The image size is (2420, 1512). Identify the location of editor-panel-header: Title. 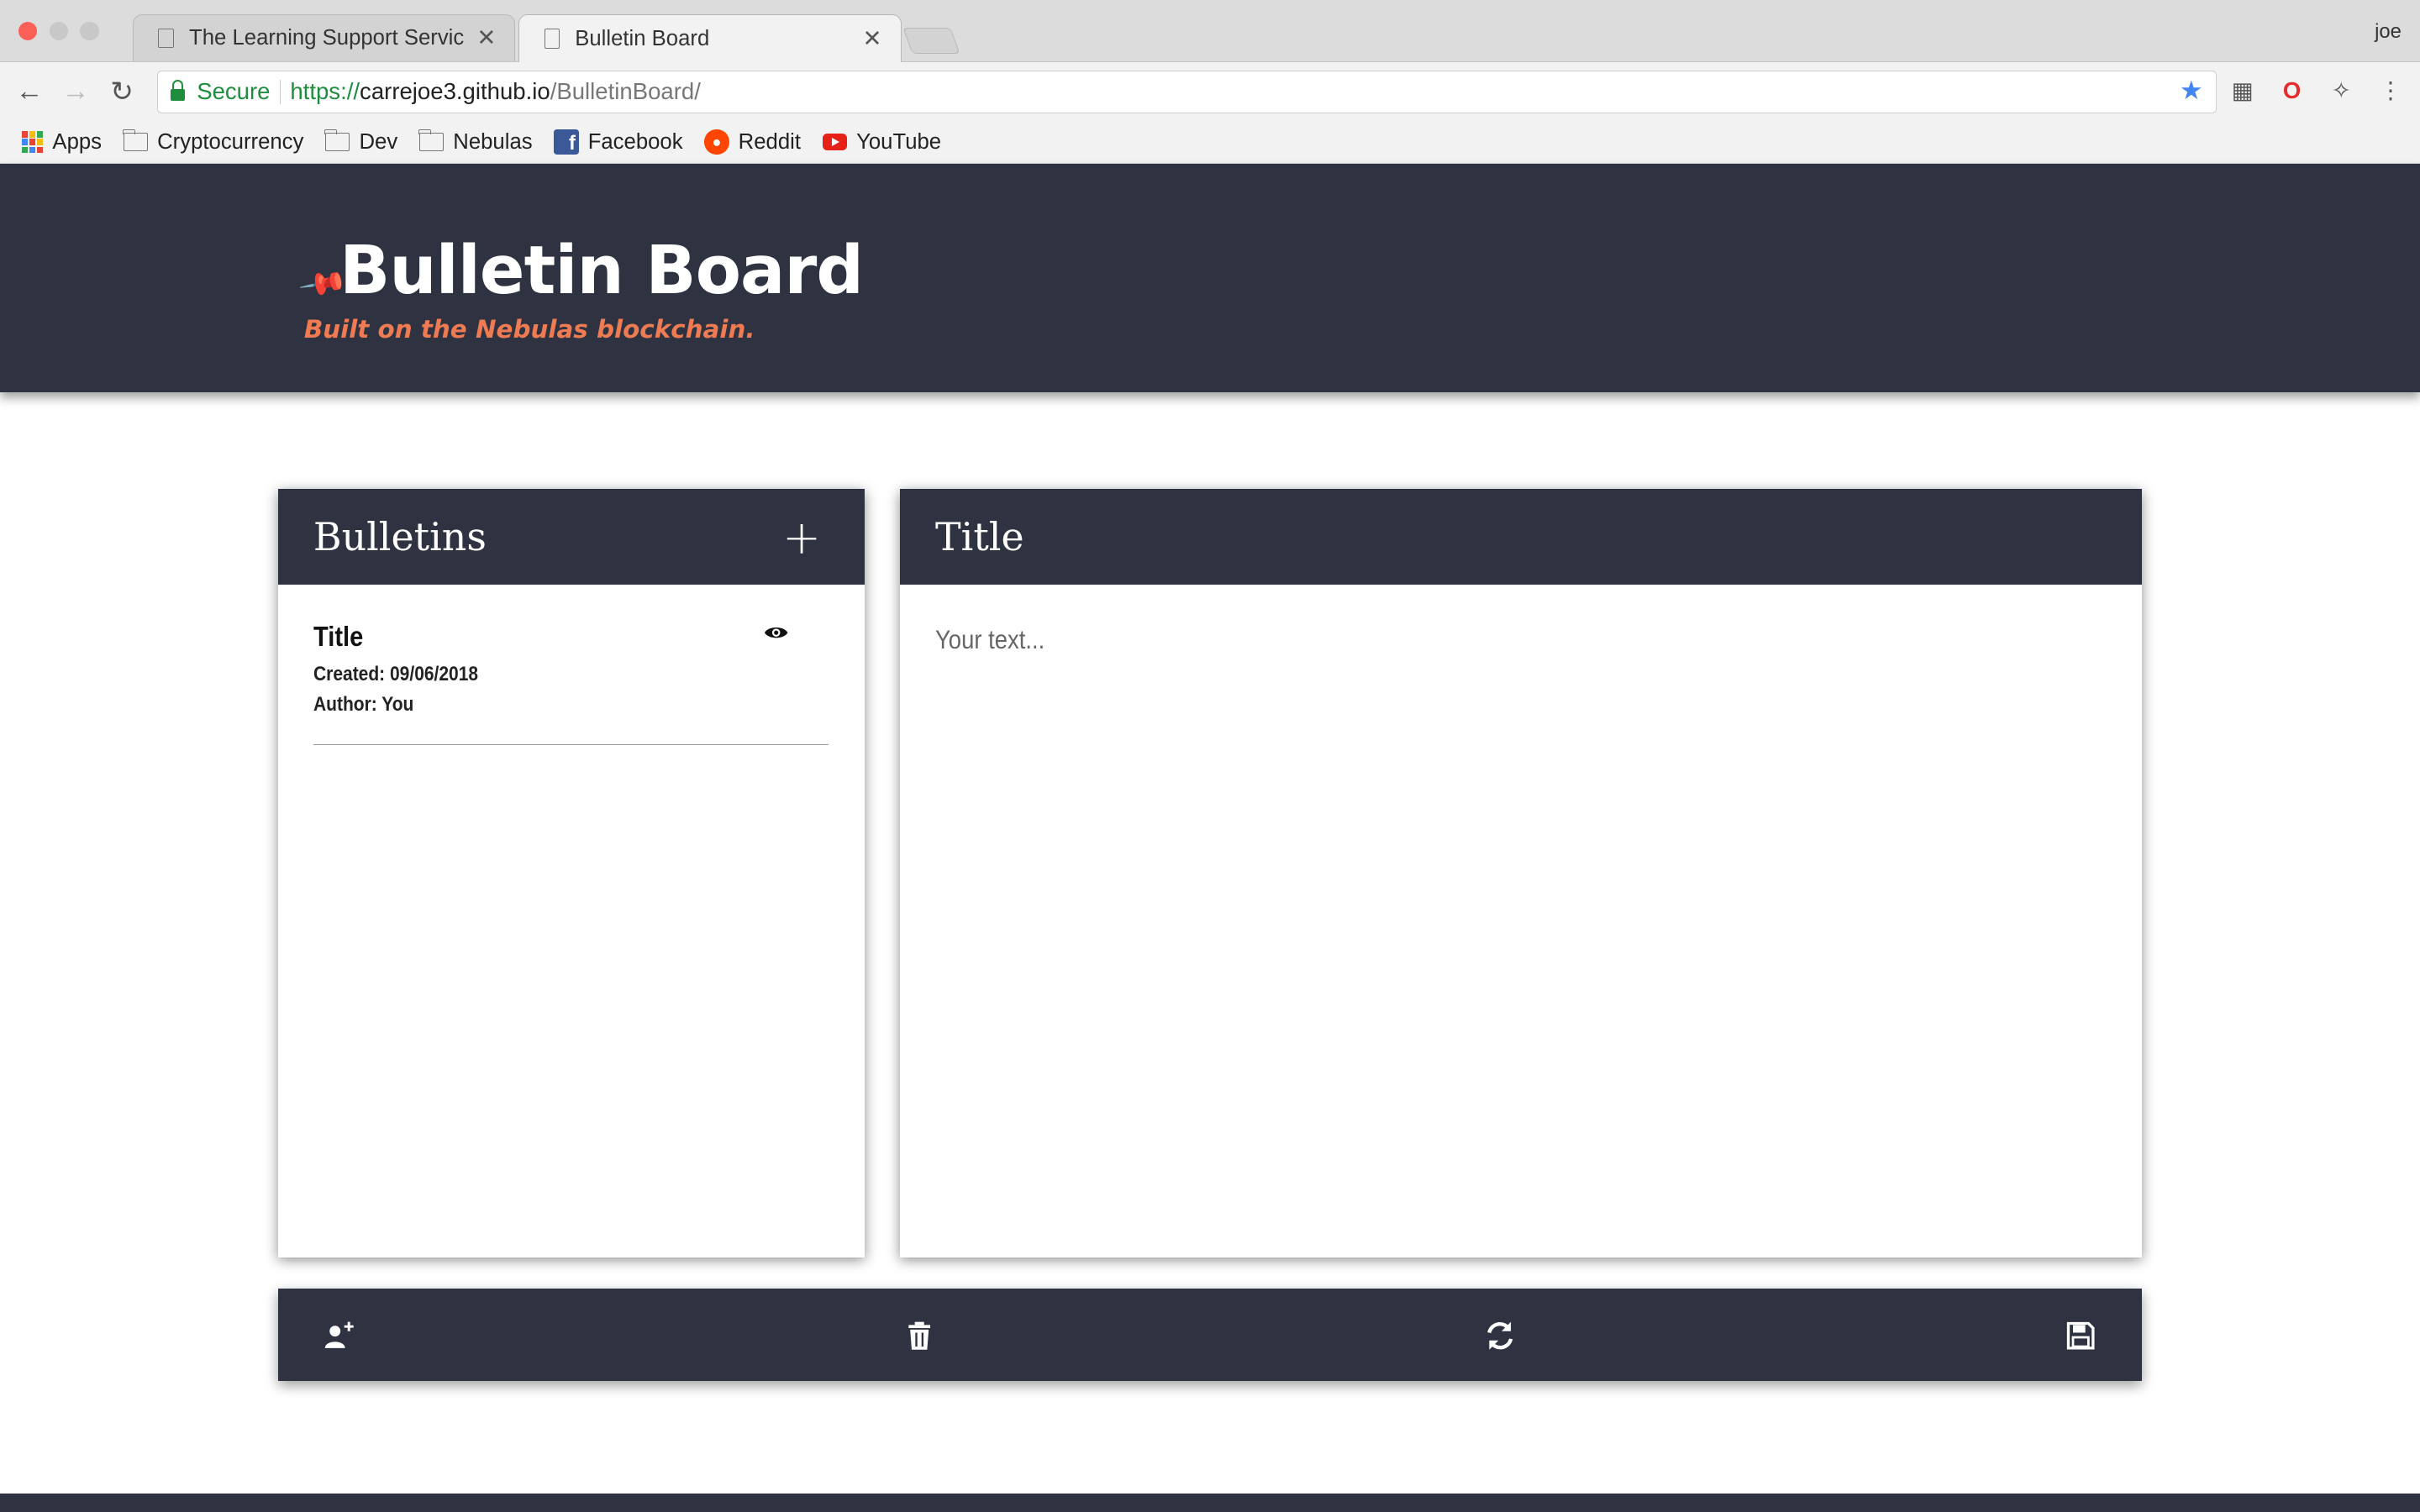
(1521, 537).